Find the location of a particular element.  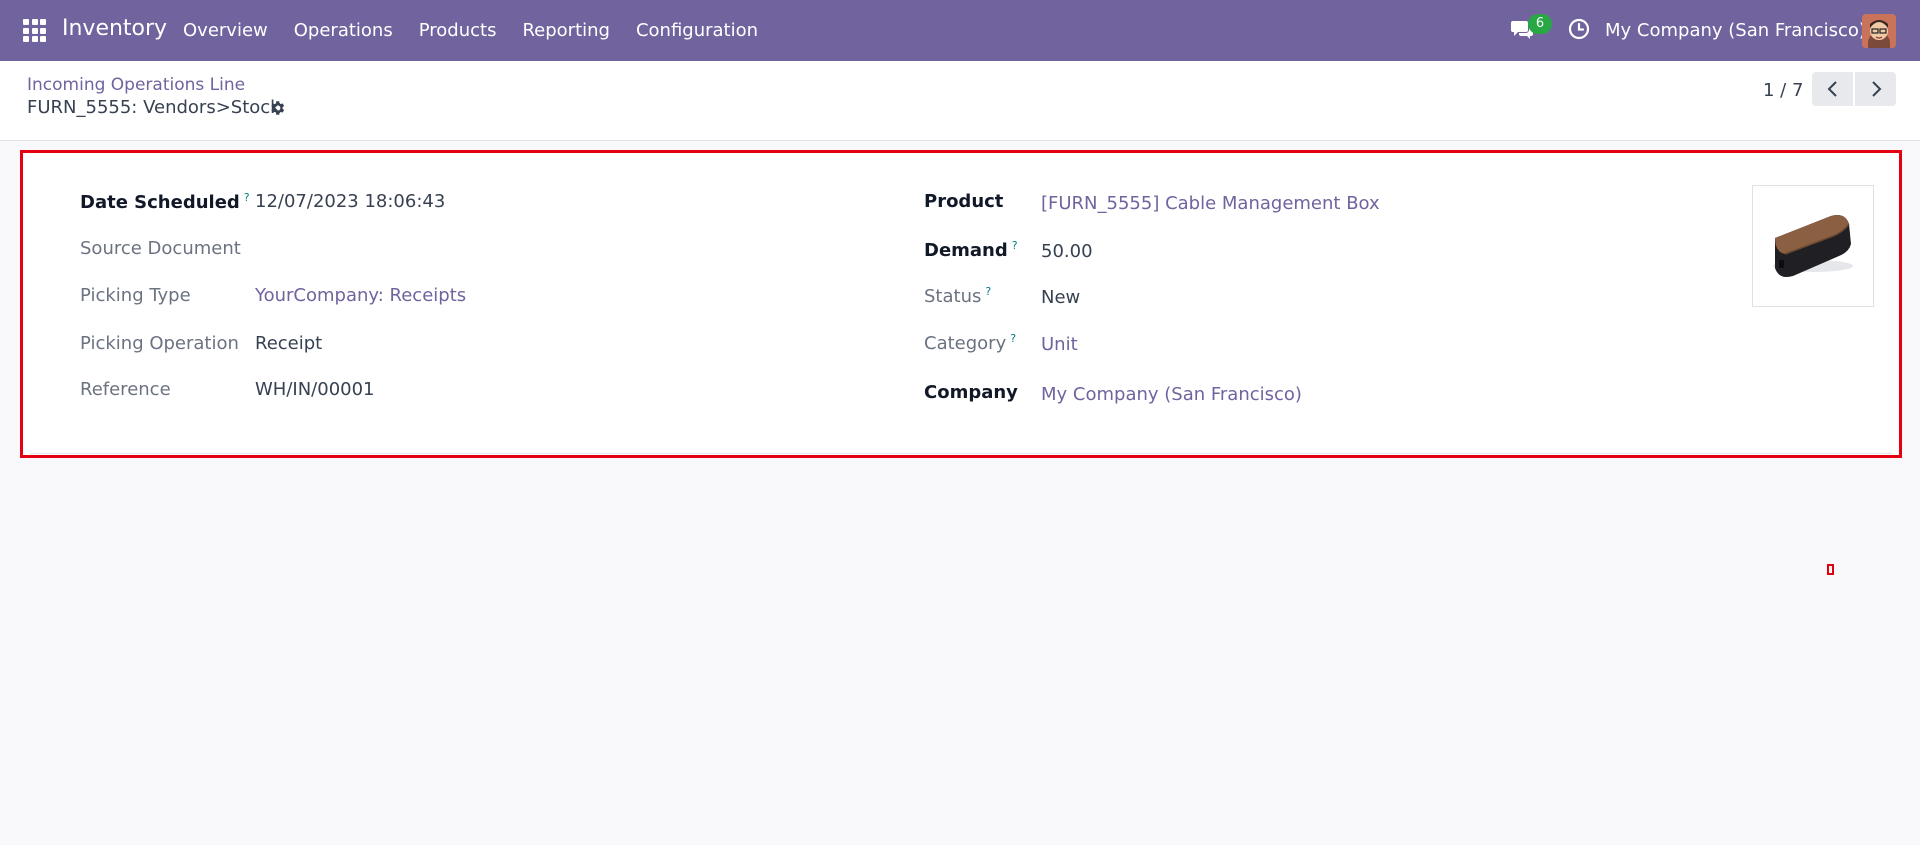

cable-box-image is located at coordinates (1813, 246).